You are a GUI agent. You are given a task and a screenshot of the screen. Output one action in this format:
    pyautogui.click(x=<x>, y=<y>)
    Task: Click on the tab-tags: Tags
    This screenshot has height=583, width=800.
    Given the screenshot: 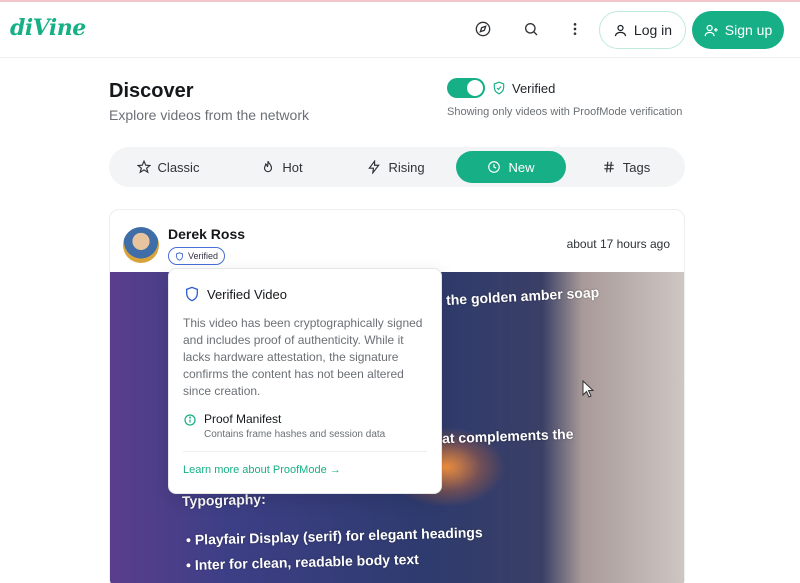 What is the action you would take?
    pyautogui.click(x=626, y=167)
    